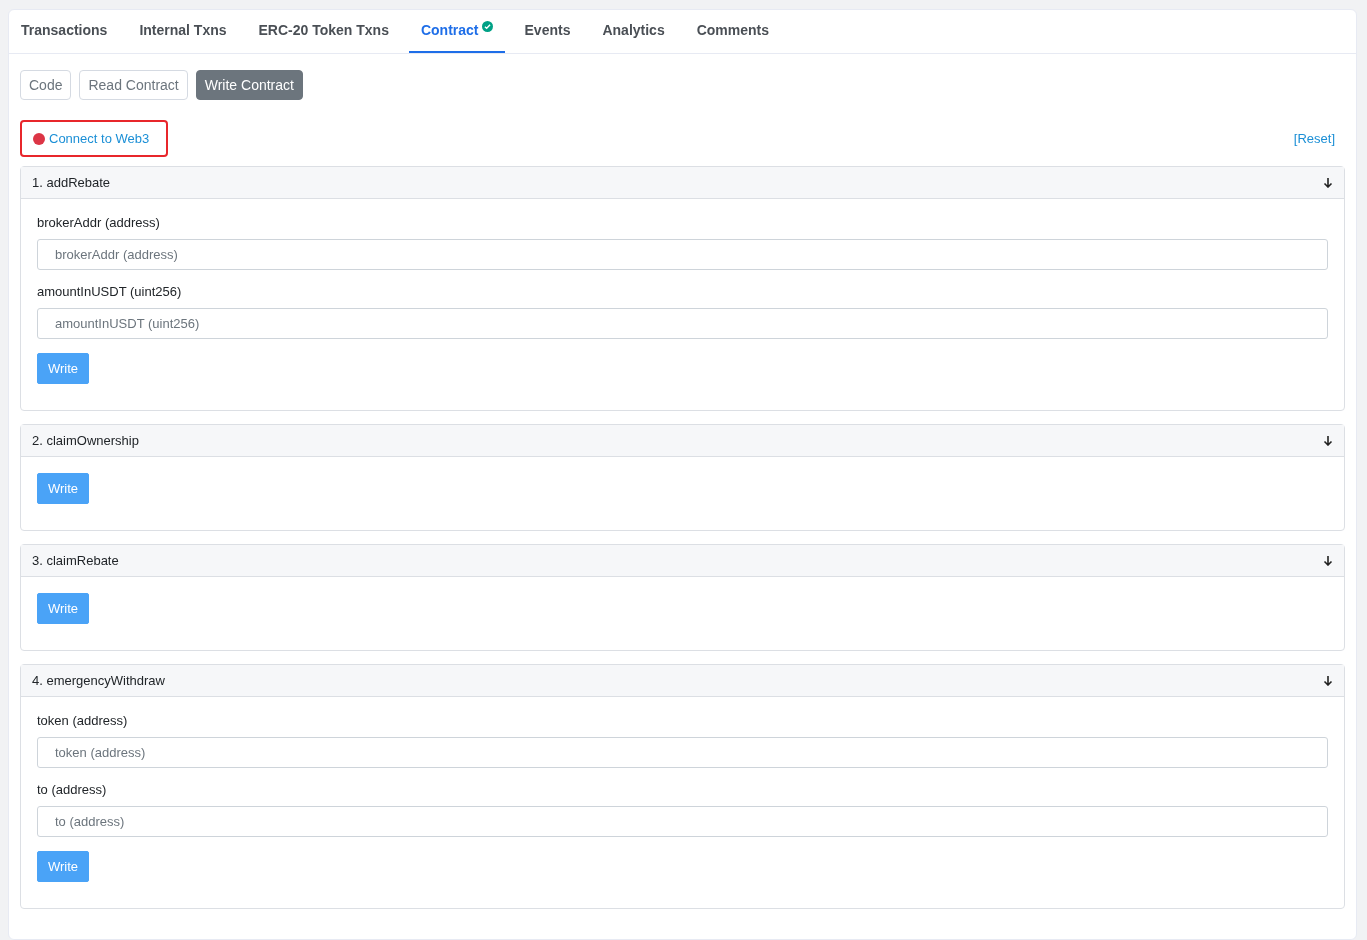  Describe the element at coordinates (249, 85) in the screenshot. I see `sub-tab-button: Write Contract` at that location.